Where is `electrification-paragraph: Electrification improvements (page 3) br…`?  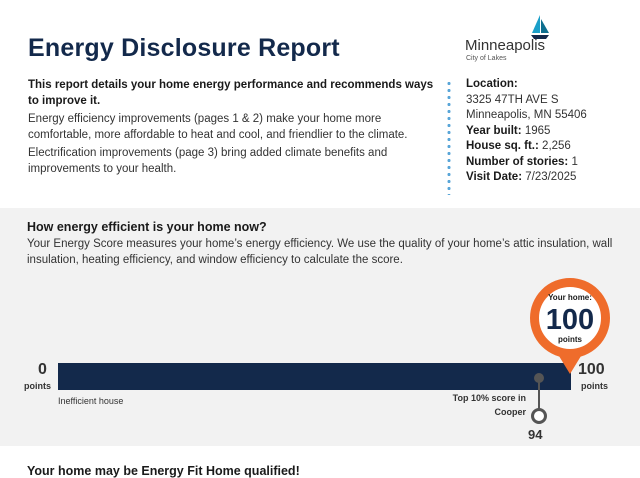
electrification-paragraph: Electrification improvements (page 3) br… is located at coordinates (208, 161).